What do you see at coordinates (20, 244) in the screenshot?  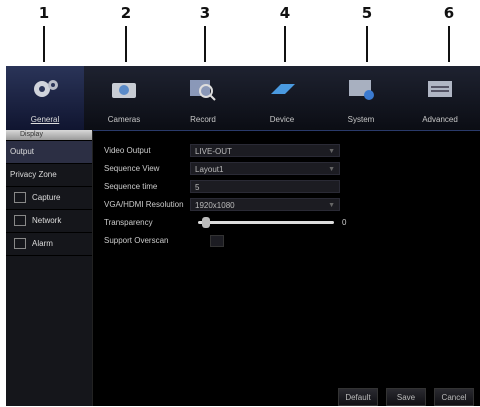 I see `alarm-icon` at bounding box center [20, 244].